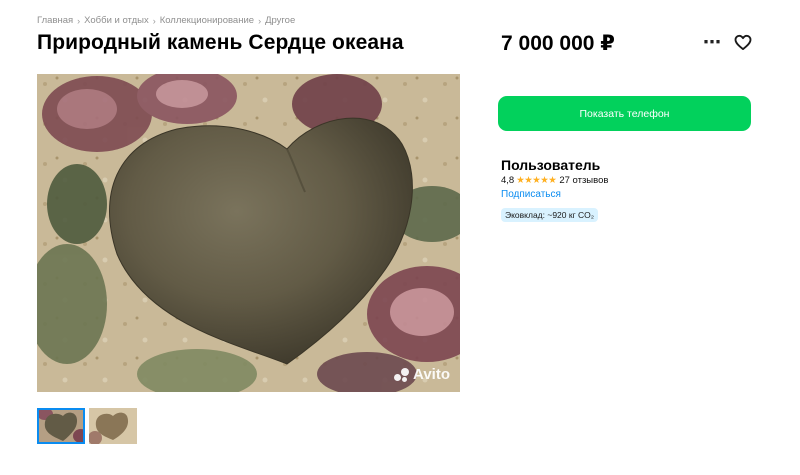 The width and height of the screenshot is (800, 475). I want to click on breadcrumb-collecting: Коллекционирование, so click(207, 20).